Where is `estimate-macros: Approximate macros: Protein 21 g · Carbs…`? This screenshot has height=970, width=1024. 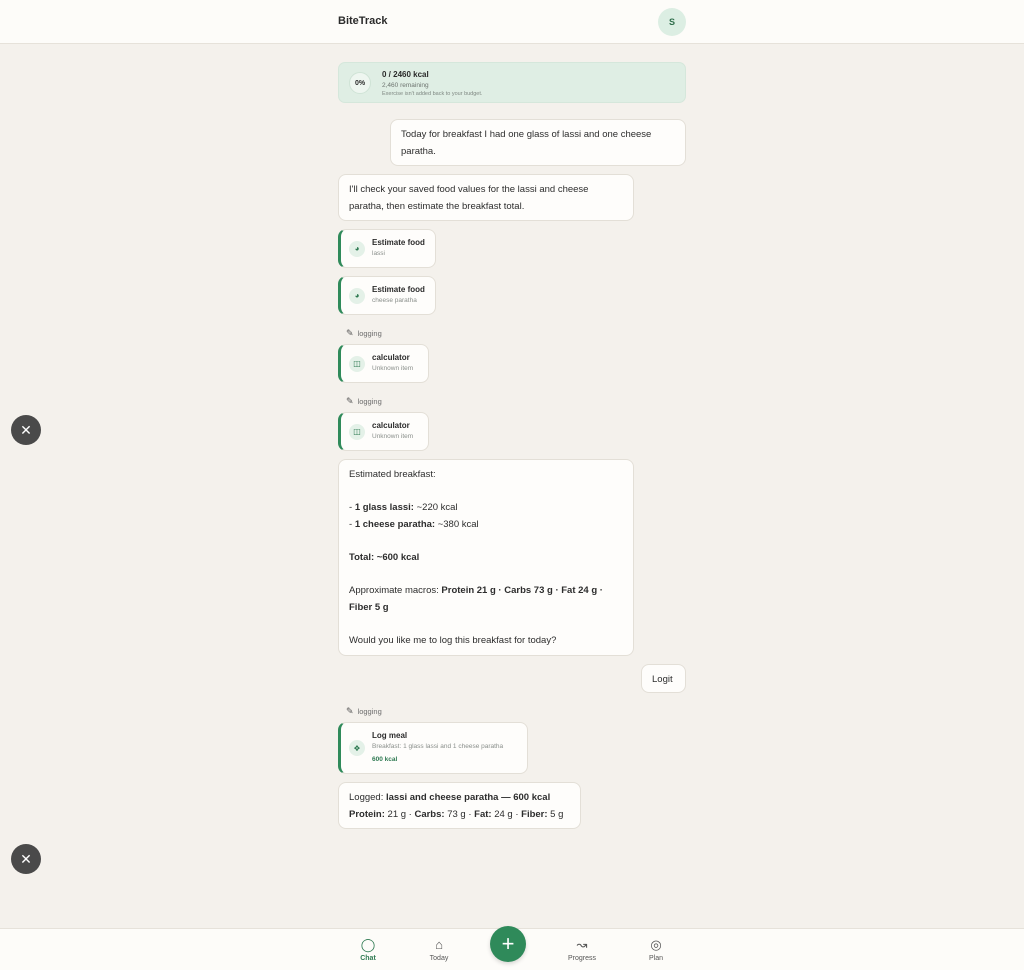 estimate-macros: Approximate macros: Protein 21 g · Carbs… is located at coordinates (476, 590).